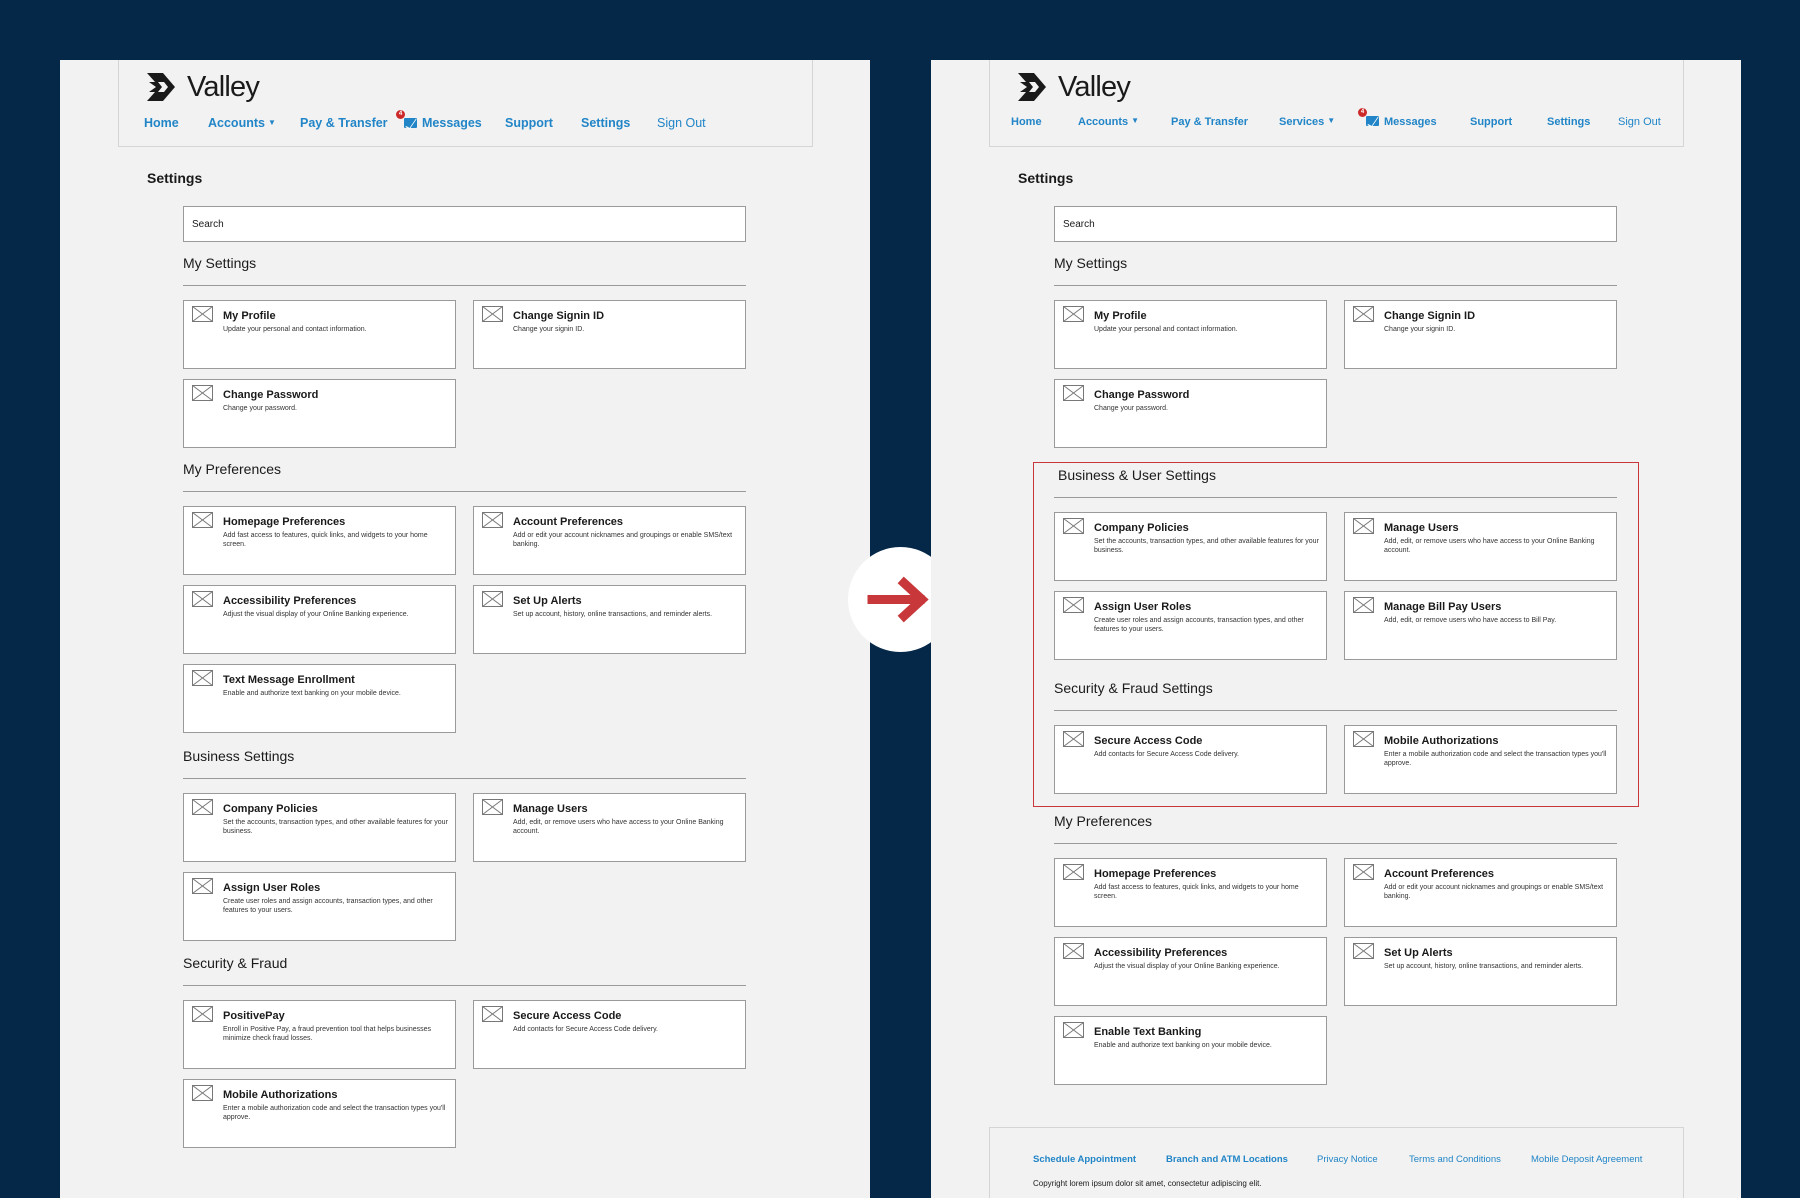  Describe the element at coordinates (175, 178) in the screenshot. I see `page-title: Settings` at that location.